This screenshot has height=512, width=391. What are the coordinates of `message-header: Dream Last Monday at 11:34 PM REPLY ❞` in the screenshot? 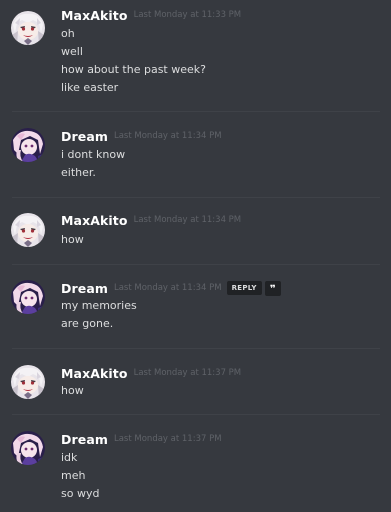 It's located at (171, 288).